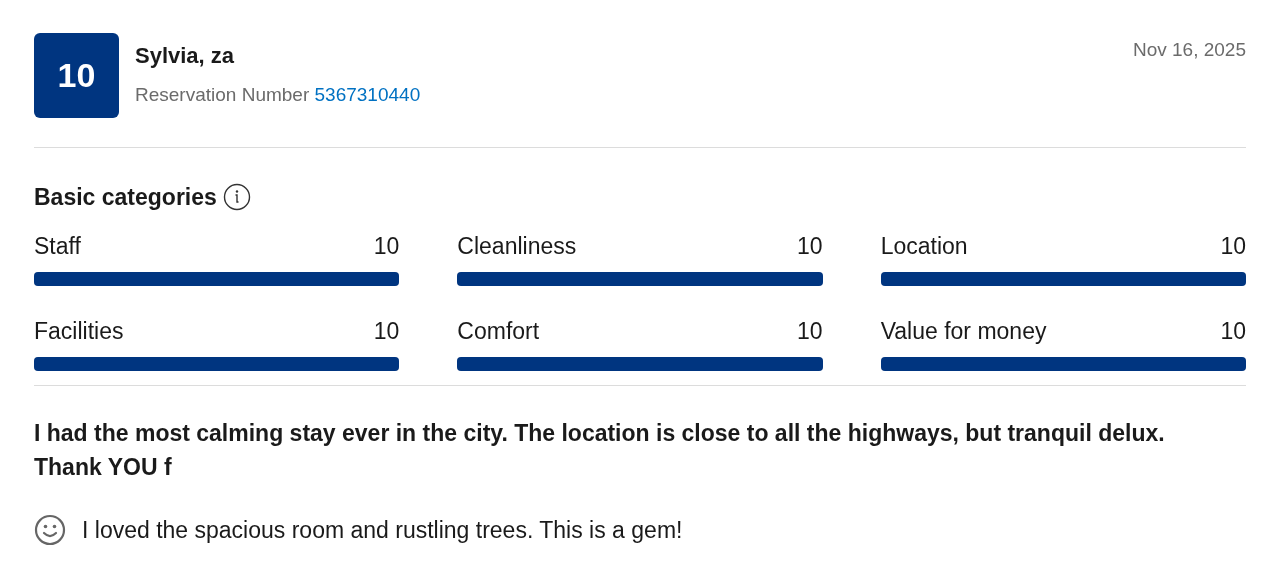 The height and width of the screenshot is (585, 1280). What do you see at coordinates (185, 56) in the screenshot?
I see `reviewer-name: Sylvia, za` at bounding box center [185, 56].